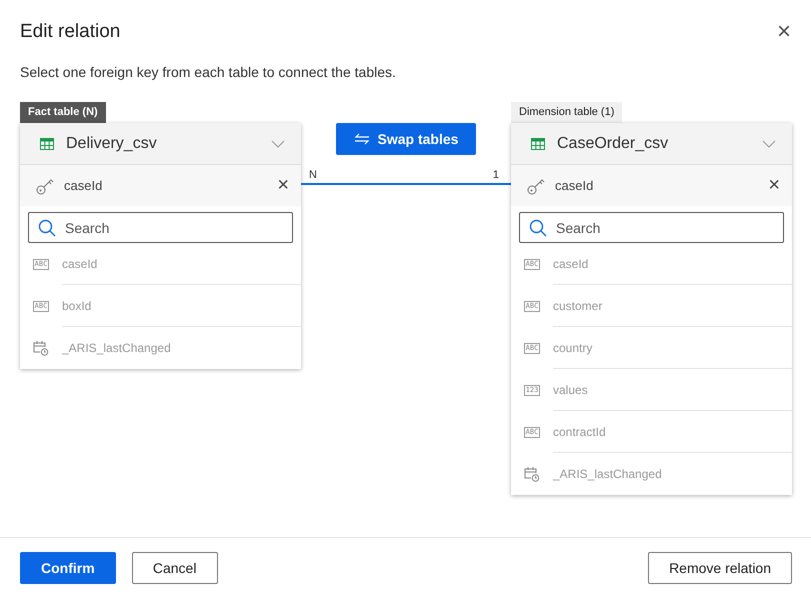 The image size is (811, 597). I want to click on table-role-tag: Dimension table (1), so click(566, 112).